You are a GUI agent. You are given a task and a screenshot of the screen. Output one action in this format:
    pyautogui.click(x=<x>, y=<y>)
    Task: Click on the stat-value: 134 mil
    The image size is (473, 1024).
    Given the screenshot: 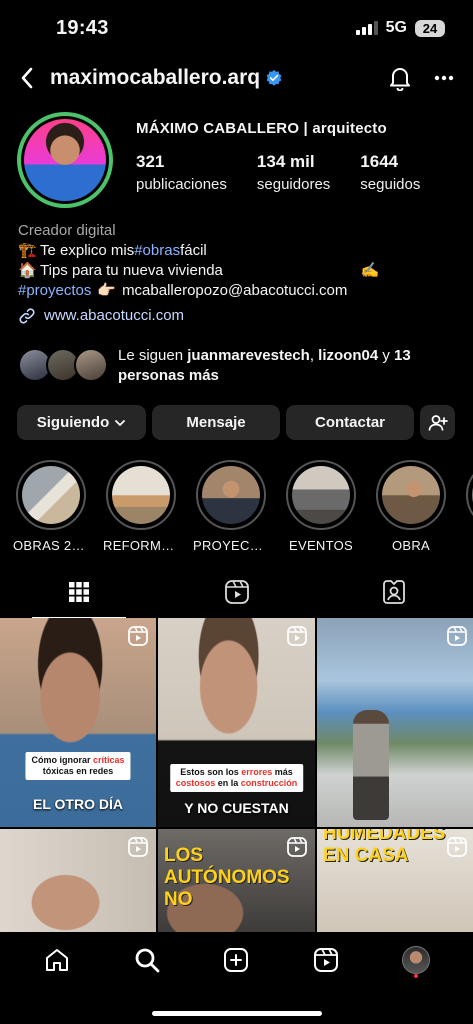 What is the action you would take?
    pyautogui.click(x=285, y=161)
    